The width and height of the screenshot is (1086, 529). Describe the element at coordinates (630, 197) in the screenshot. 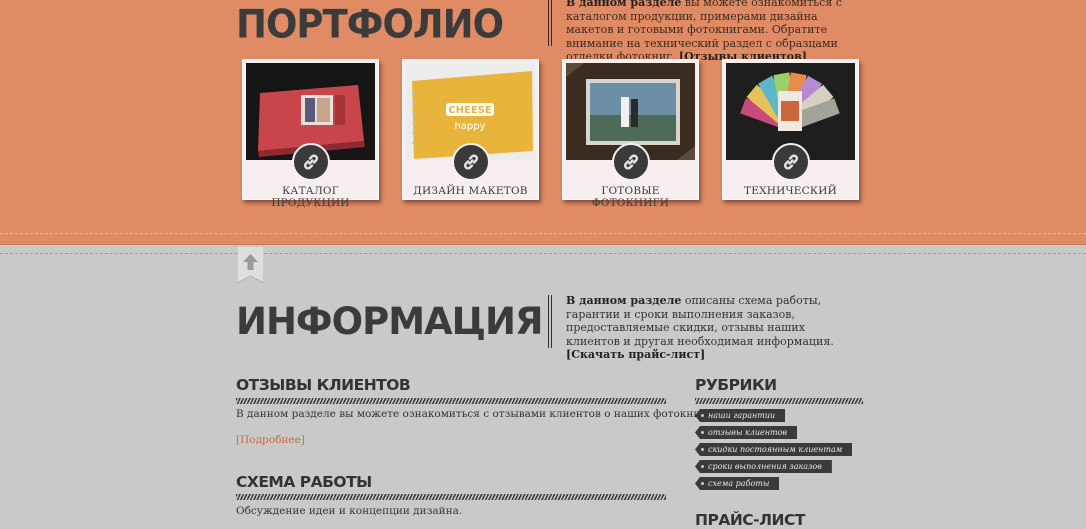

I see `card-label: ГОТОВЫЕ ФОТОКНИГИ` at that location.